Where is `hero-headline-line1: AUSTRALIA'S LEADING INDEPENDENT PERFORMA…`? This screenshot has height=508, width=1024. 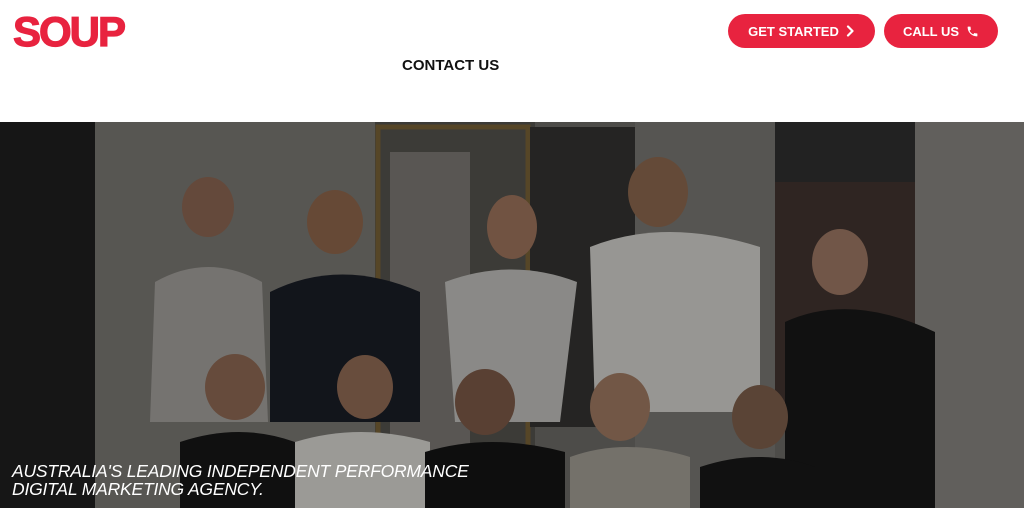 hero-headline-line1: AUSTRALIA'S LEADING INDEPENDENT PERFORMA… is located at coordinates (240, 471).